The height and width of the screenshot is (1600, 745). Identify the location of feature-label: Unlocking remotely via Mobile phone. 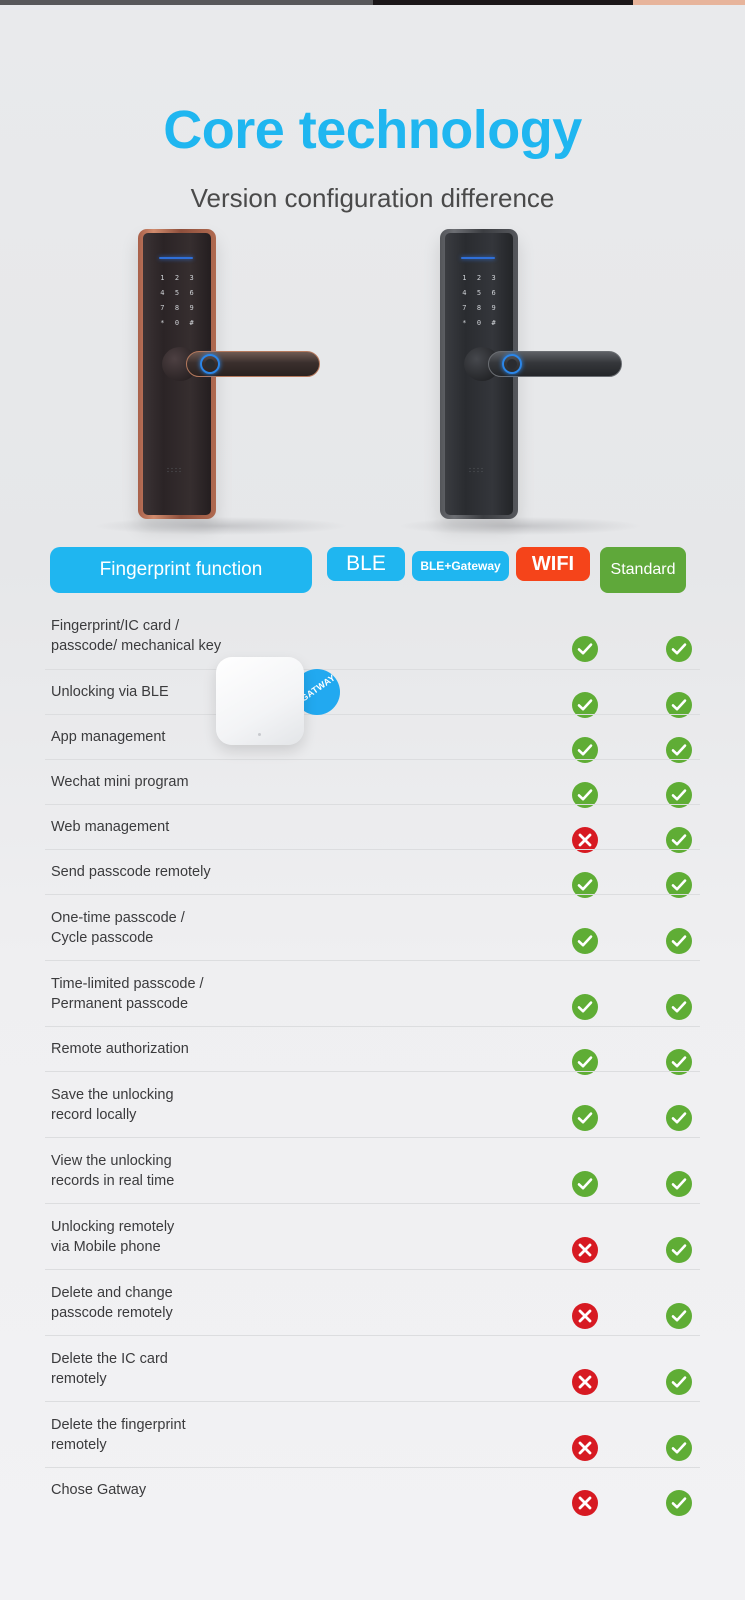
(113, 1236).